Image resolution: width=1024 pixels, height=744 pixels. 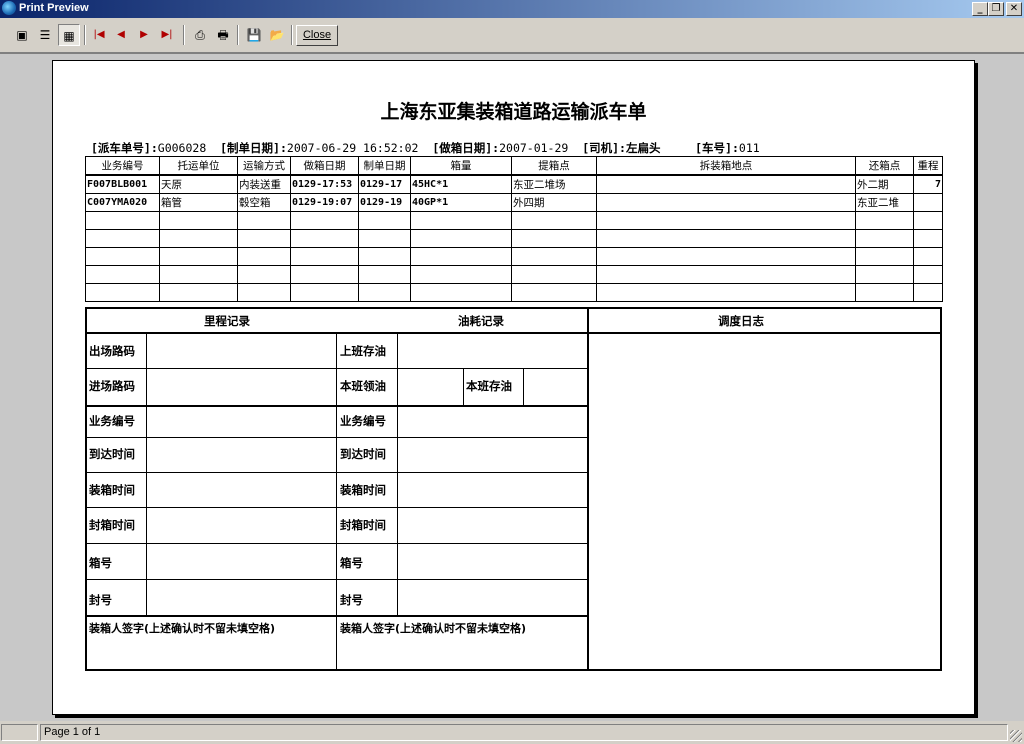 What do you see at coordinates (512, 9) in the screenshot?
I see `title-bar: Print Preview _ ❐ ✕` at bounding box center [512, 9].